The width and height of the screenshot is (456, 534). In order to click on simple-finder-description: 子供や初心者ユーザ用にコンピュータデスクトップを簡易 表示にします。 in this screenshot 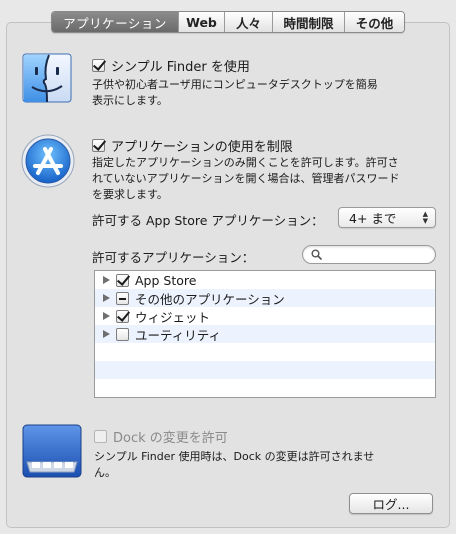, I will do `click(235, 93)`.